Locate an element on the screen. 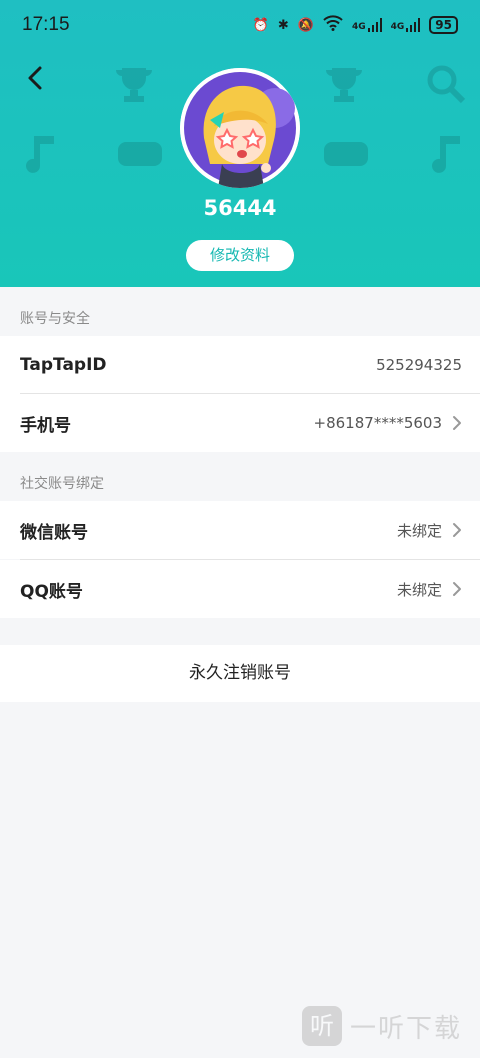 The height and width of the screenshot is (1058, 480). avatar-image is located at coordinates (240, 128).